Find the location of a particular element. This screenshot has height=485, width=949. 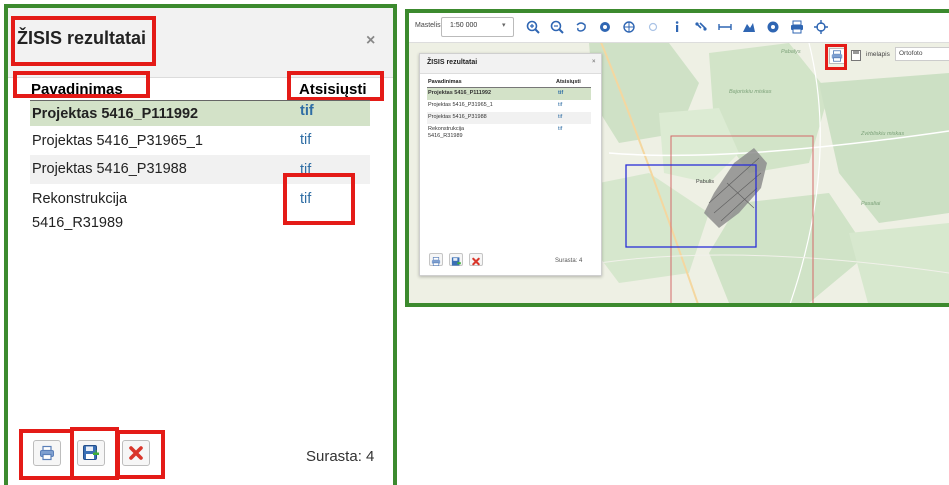

printer-icon is located at coordinates (436, 261).